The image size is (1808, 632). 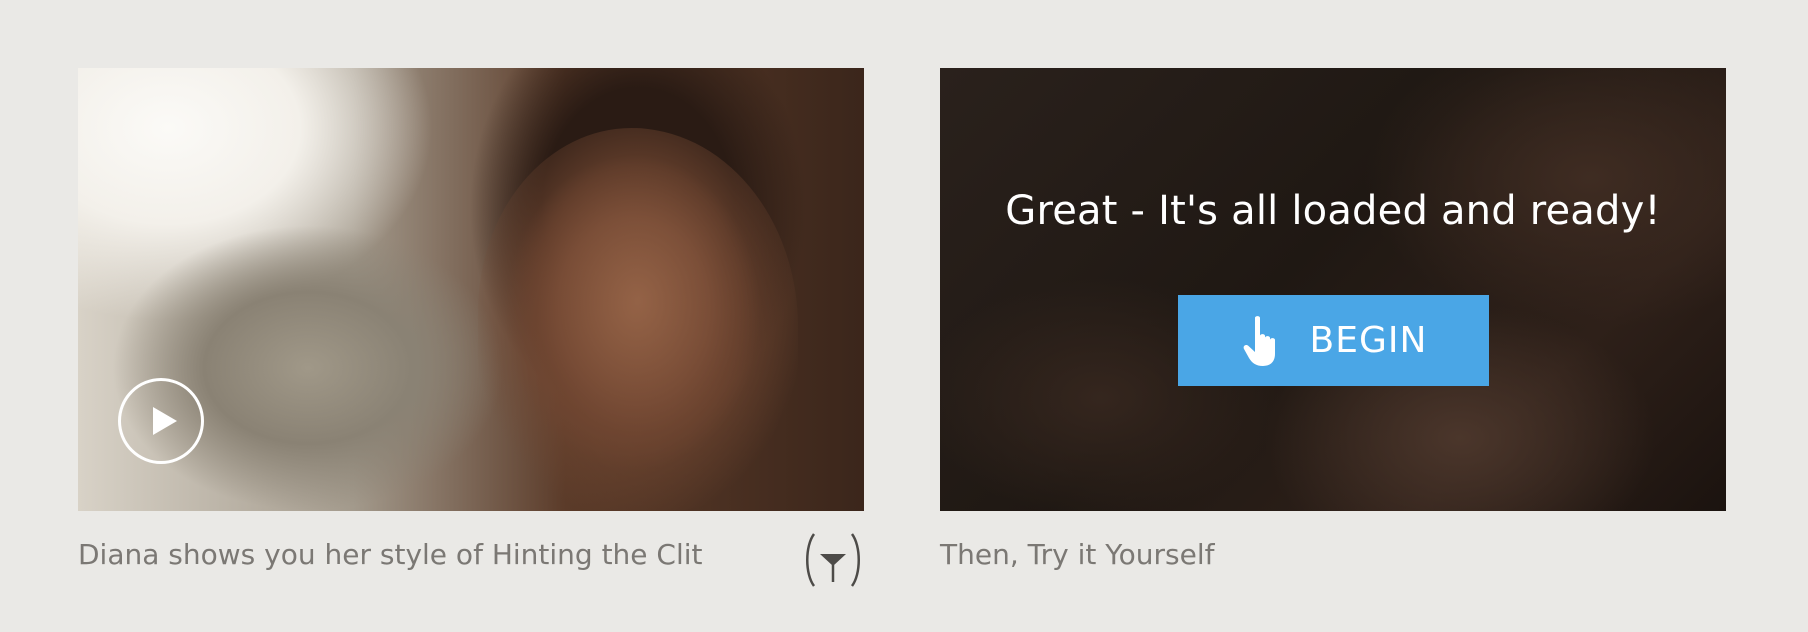 What do you see at coordinates (638, 319) in the screenshot?
I see `video-still-image` at bounding box center [638, 319].